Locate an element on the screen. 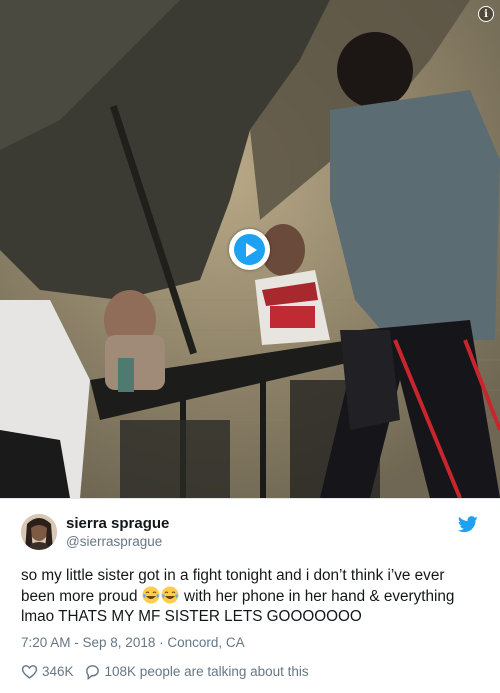 The width and height of the screenshot is (500, 693). twitter-bird-icon is located at coordinates (468, 524).